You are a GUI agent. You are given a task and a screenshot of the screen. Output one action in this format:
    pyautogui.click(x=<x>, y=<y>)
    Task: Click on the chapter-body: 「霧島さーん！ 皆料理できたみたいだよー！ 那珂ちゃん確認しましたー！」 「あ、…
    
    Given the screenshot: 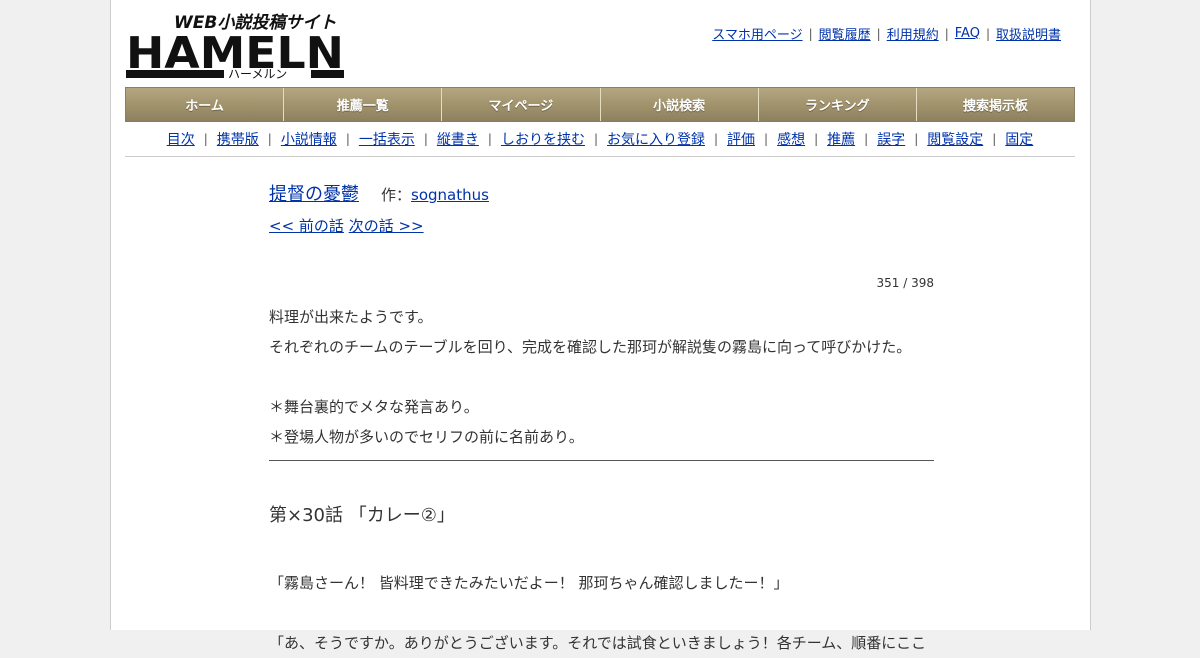 What is the action you would take?
    pyautogui.click(x=601, y=613)
    